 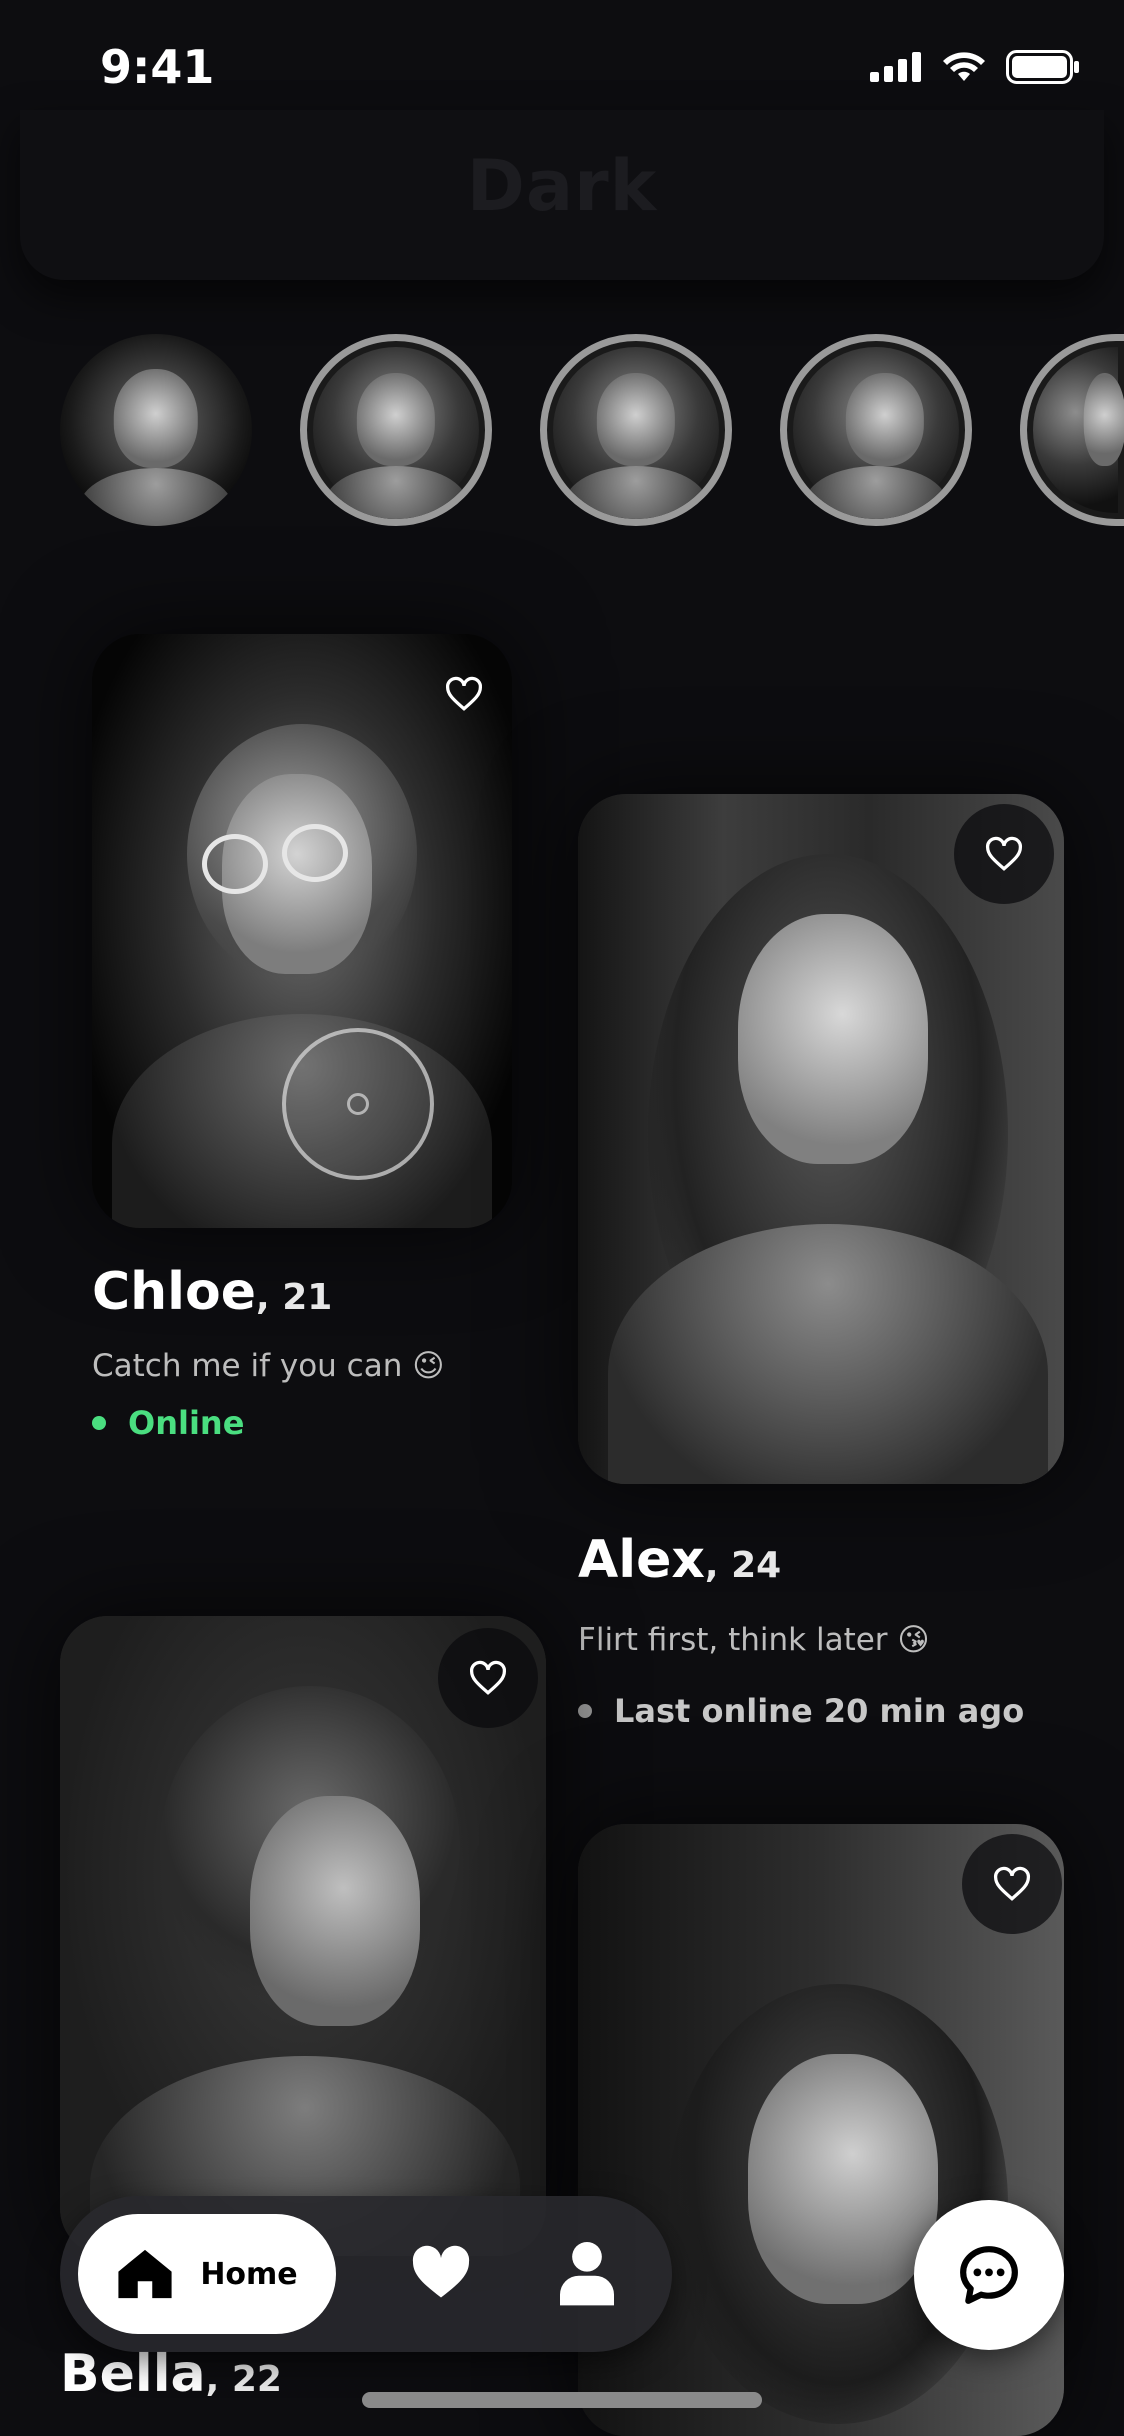 I want to click on home-icon, so click(x=145, y=2274).